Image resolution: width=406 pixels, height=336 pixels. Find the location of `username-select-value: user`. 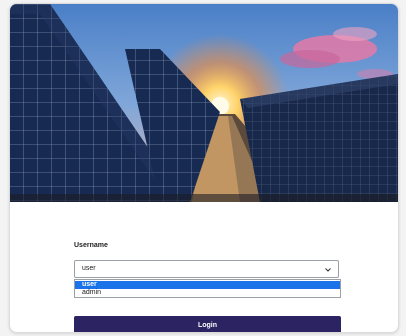

username-select-value: user is located at coordinates (89, 268).